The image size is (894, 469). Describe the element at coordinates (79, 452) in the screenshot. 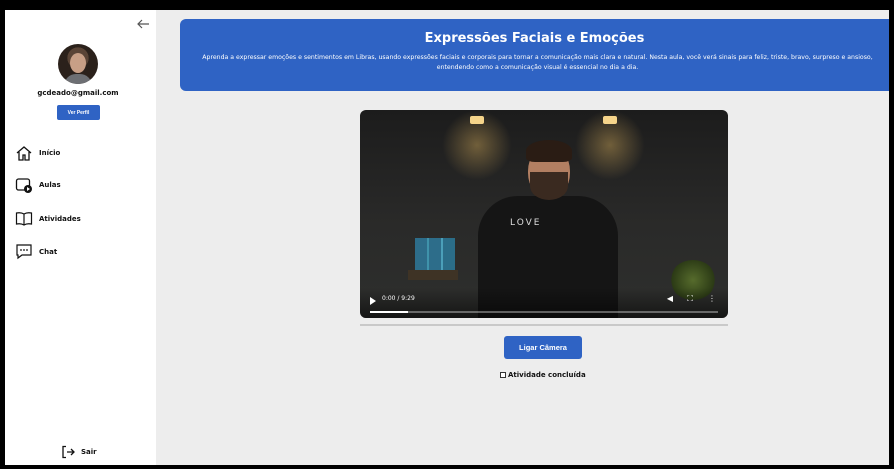

I see `logout-button: Sair` at that location.